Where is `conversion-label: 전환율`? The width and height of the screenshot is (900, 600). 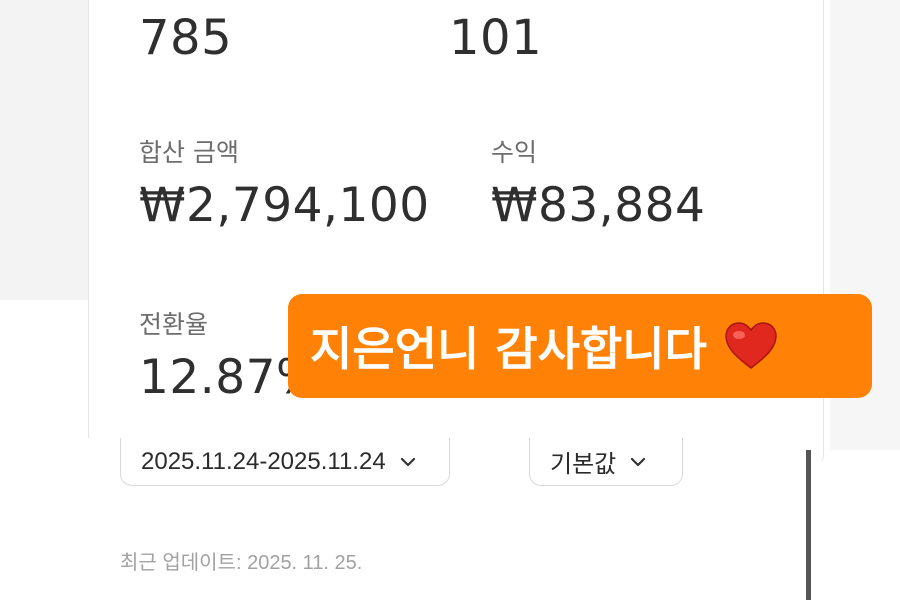 conversion-label: 전환율 is located at coordinates (174, 324).